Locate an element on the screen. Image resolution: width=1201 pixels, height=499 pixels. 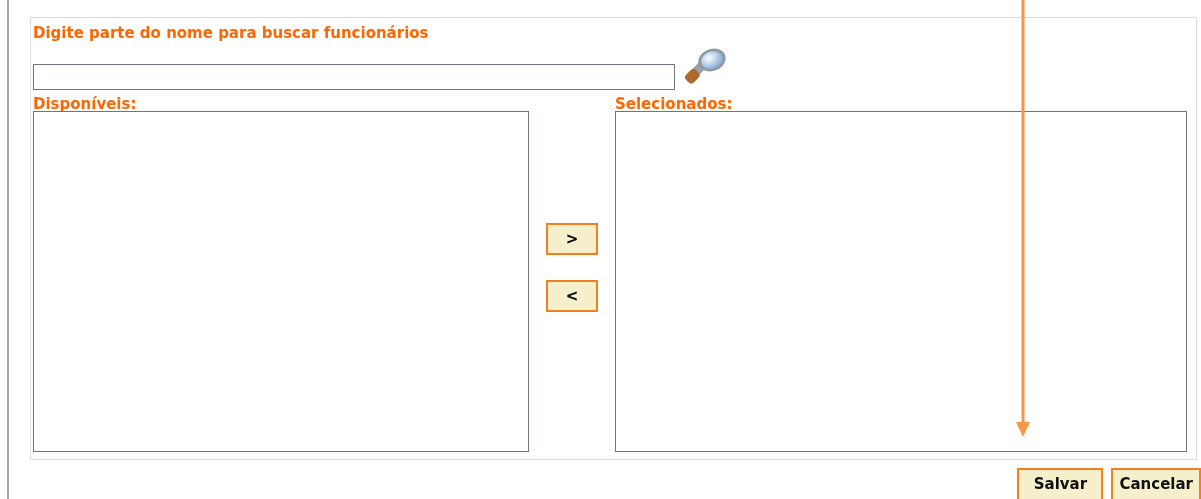
magnifier-icon is located at coordinates (706, 65).